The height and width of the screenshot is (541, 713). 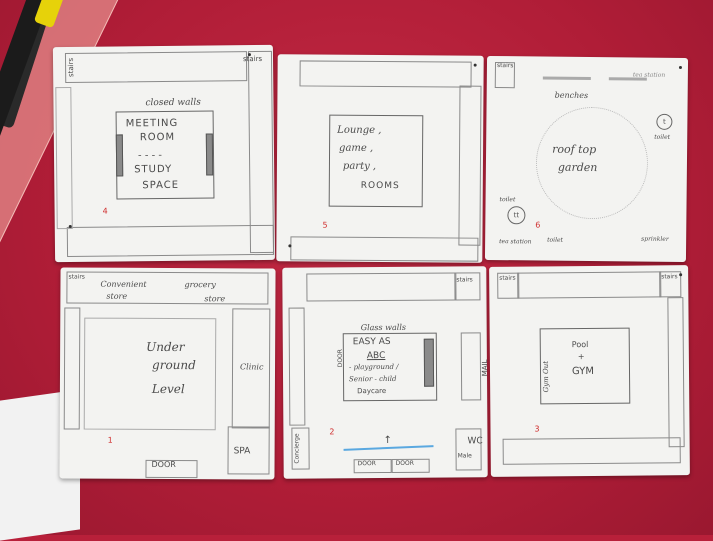 What do you see at coordinates (123, 284) in the screenshot?
I see `convenient-line-1: Convenient` at bounding box center [123, 284].